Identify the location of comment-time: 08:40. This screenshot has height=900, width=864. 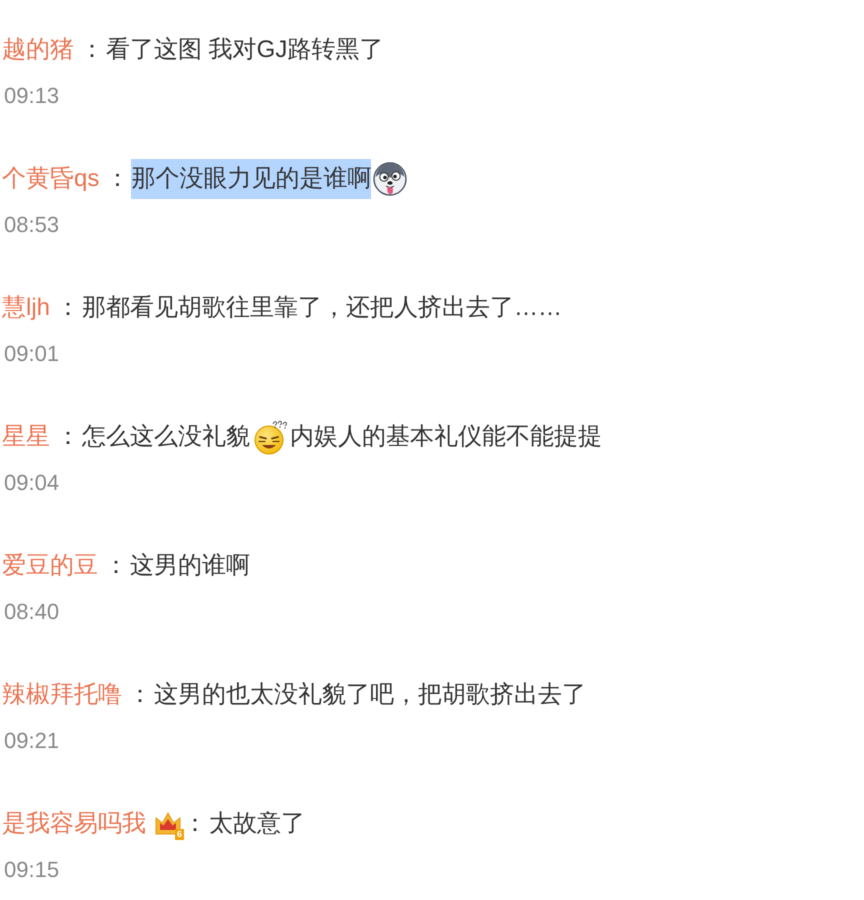
(32, 612).